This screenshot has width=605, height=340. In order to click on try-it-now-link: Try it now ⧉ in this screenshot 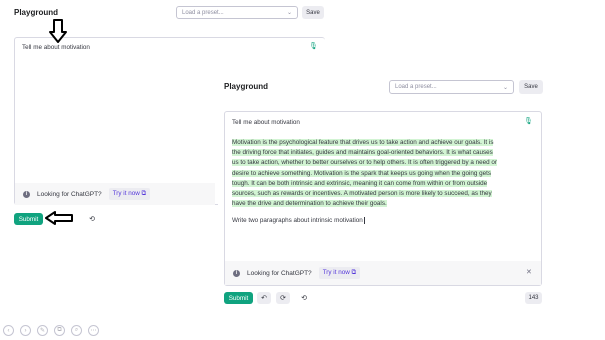, I will do `click(339, 273)`.